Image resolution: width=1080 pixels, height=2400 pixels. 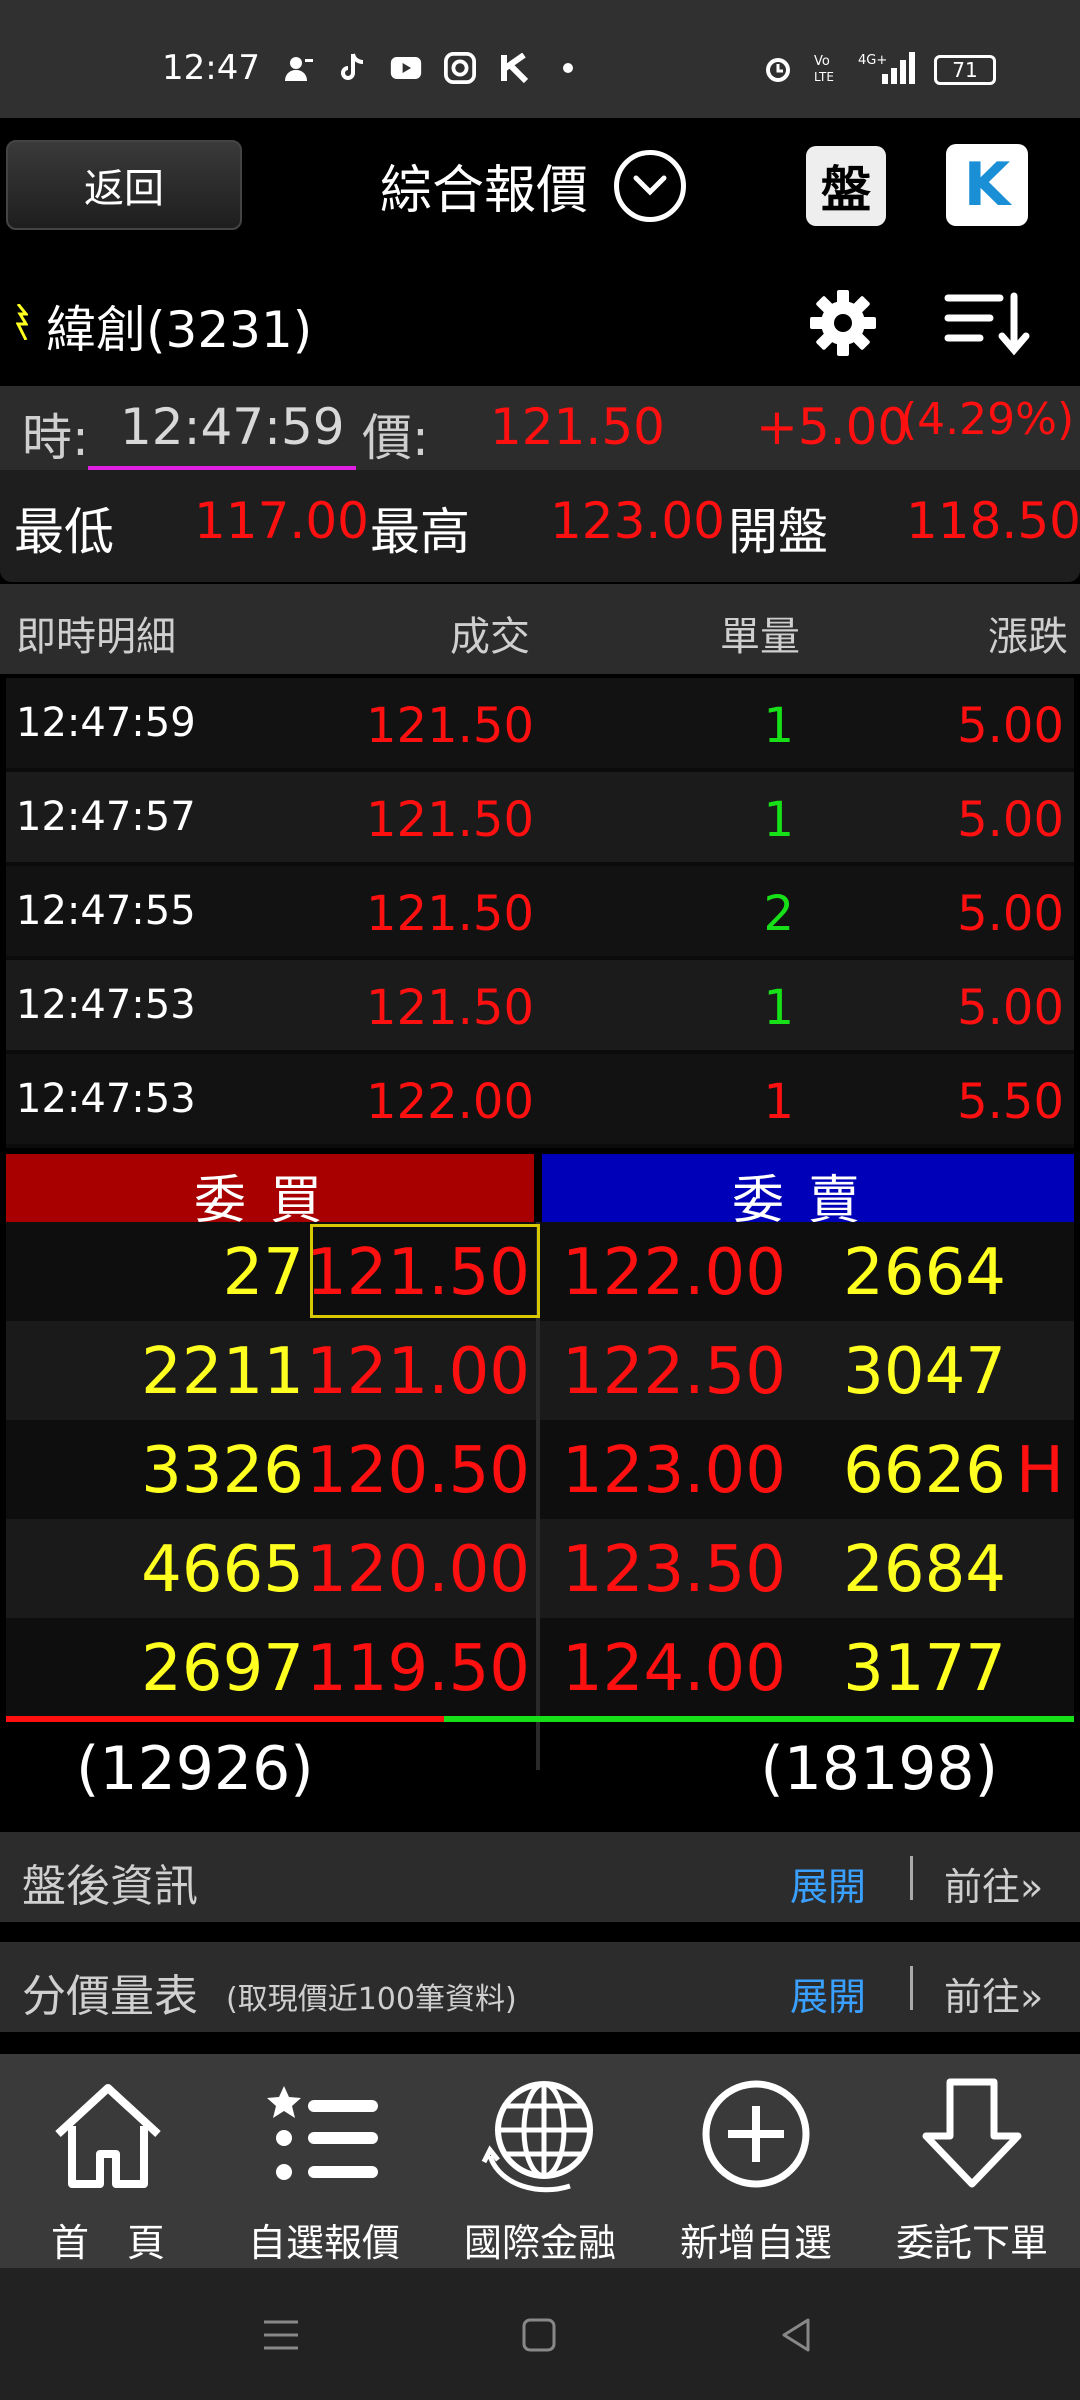 What do you see at coordinates (674, 1372) in the screenshot?
I see `ask-price: 122.50` at bounding box center [674, 1372].